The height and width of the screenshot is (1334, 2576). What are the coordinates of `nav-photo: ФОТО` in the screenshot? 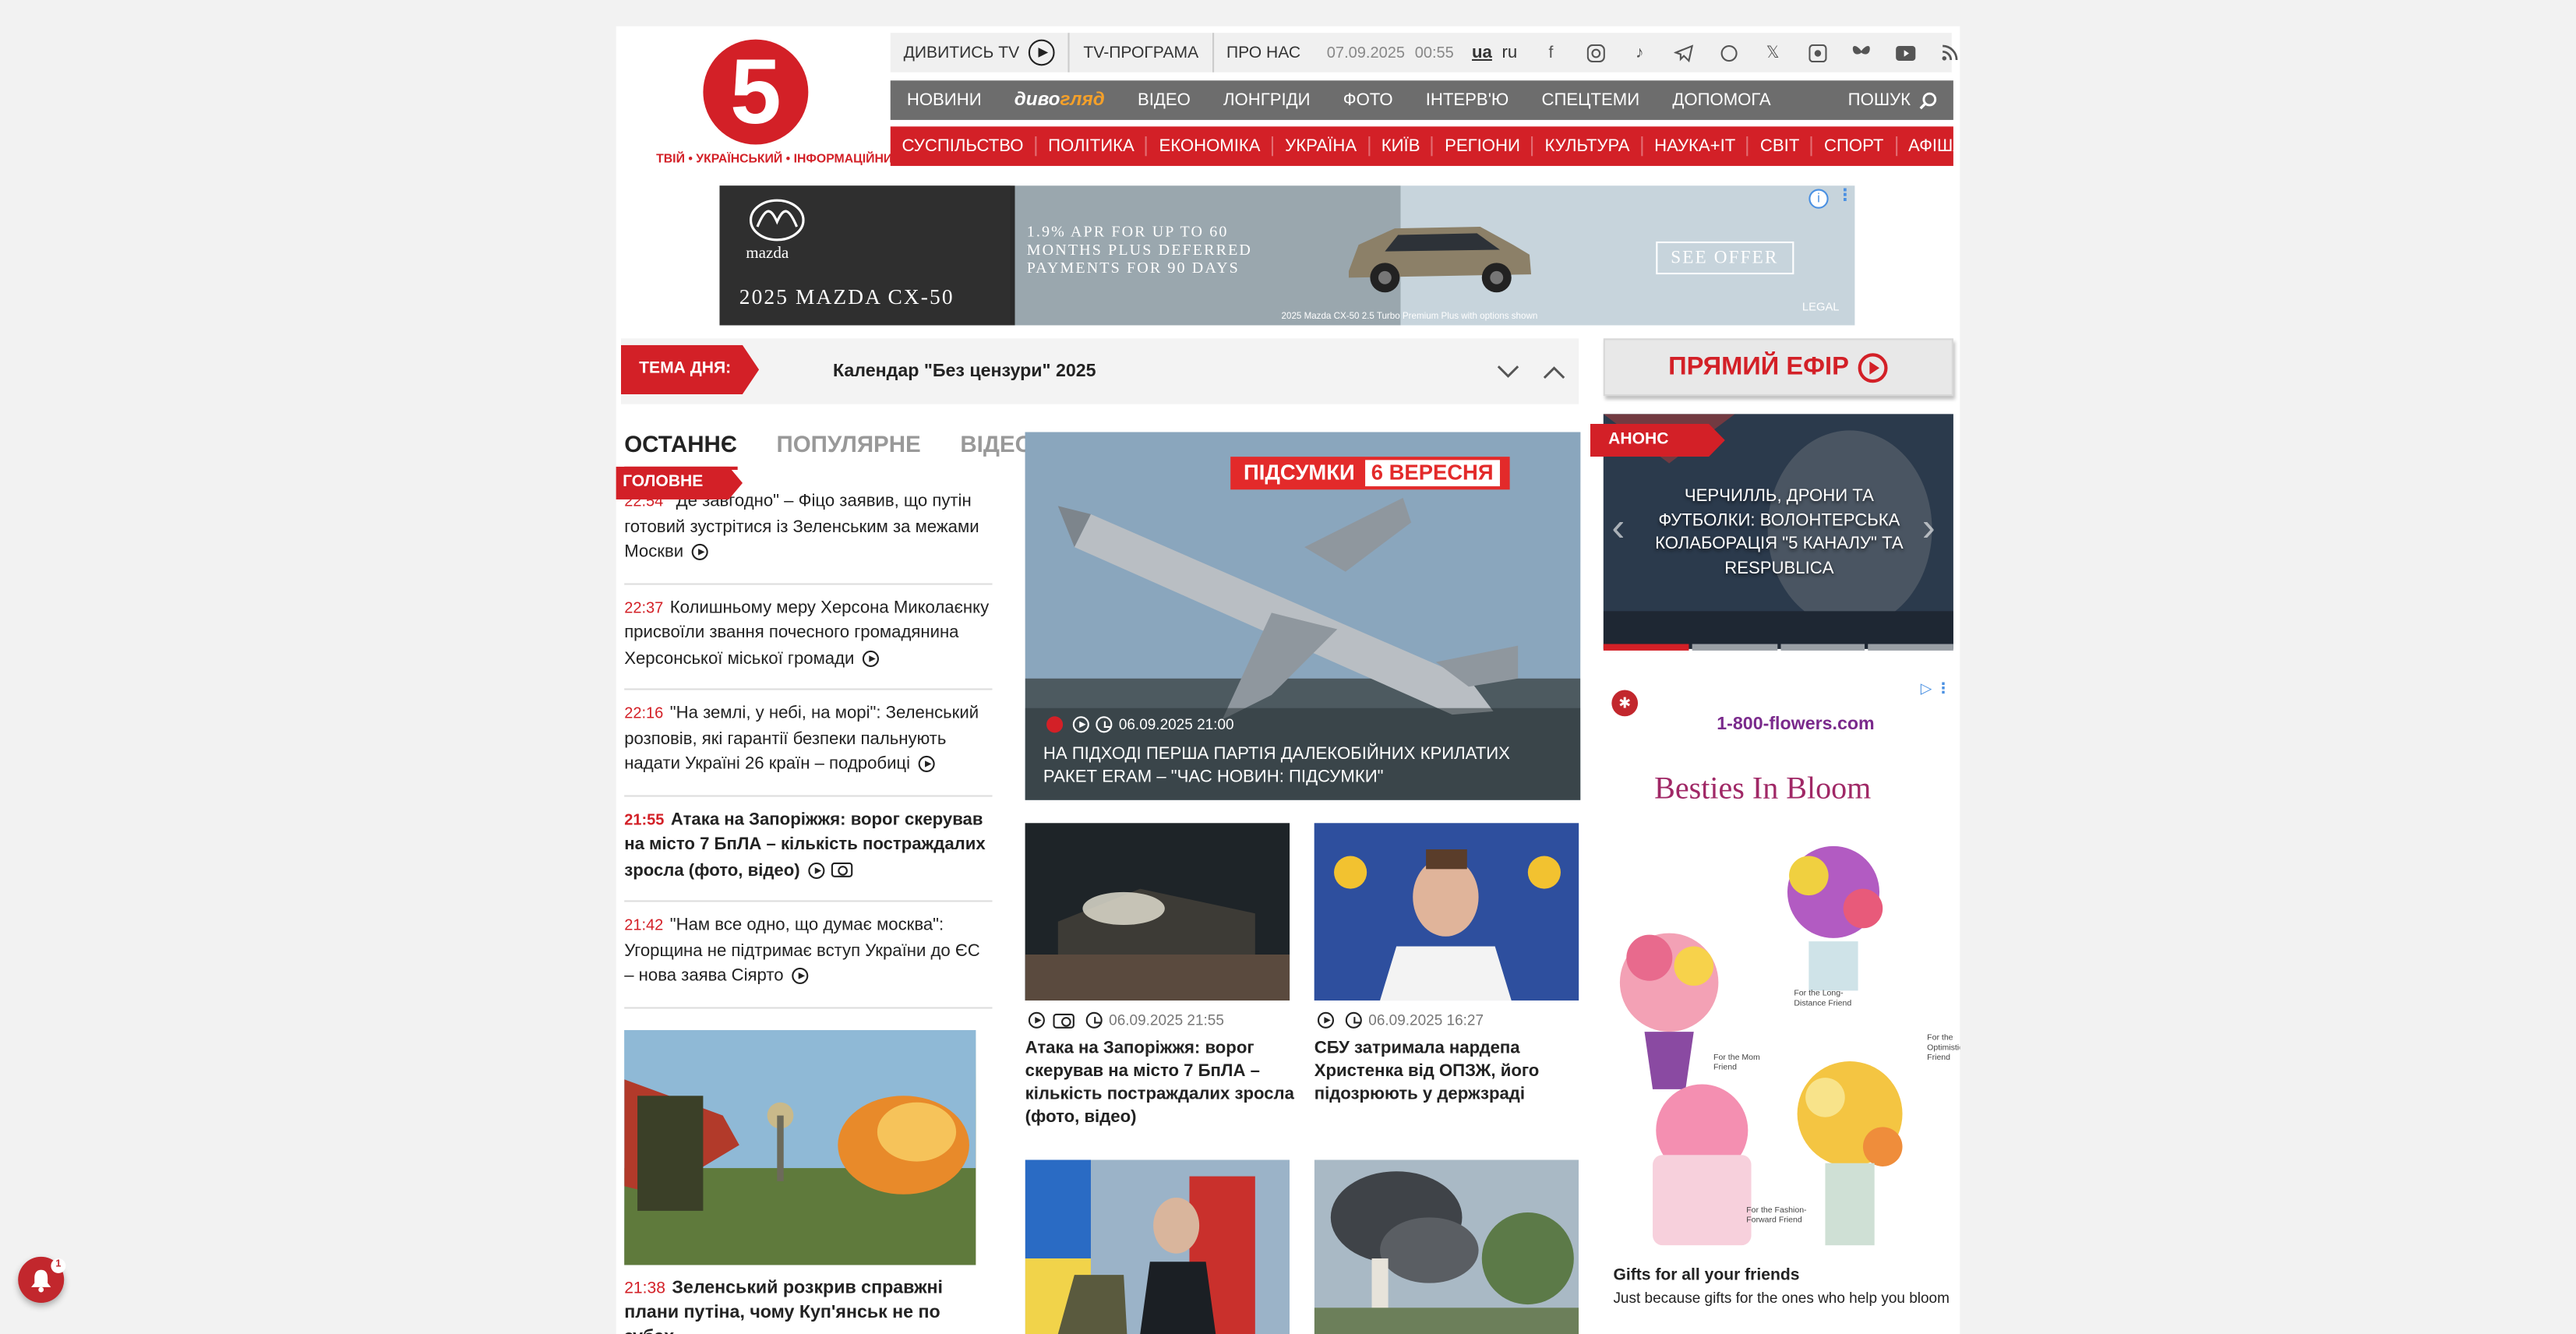 It's located at (1368, 100).